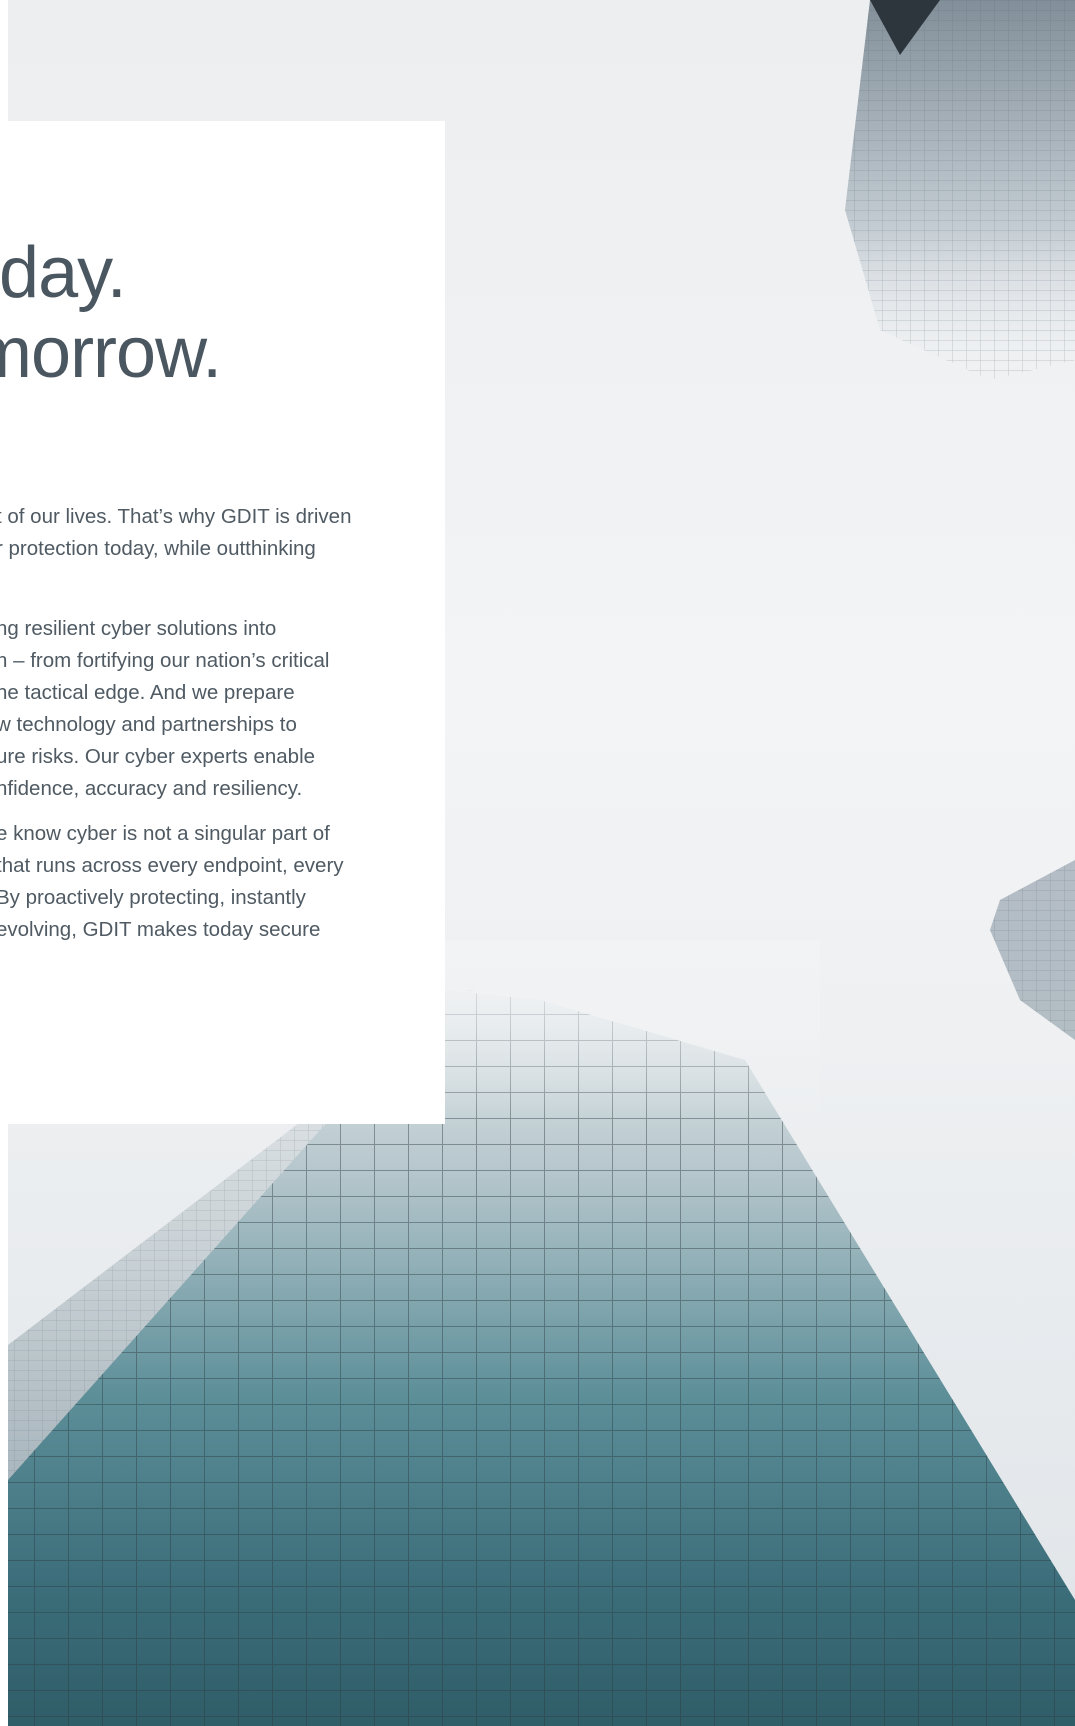 This screenshot has height=1726, width=1075. Describe the element at coordinates (165, 833) in the screenshot. I see `paragraph-line: e know cyber is not a singular part of` at that location.